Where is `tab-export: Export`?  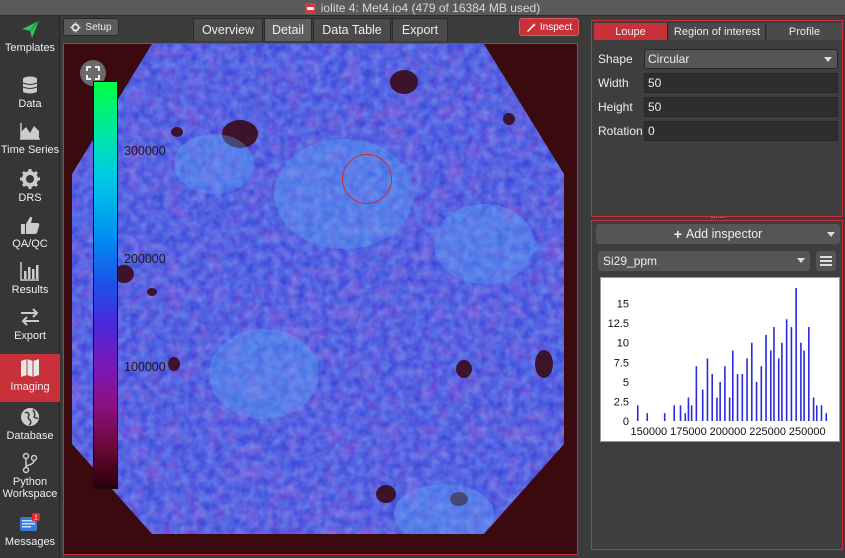
tab-export: Export is located at coordinates (420, 29).